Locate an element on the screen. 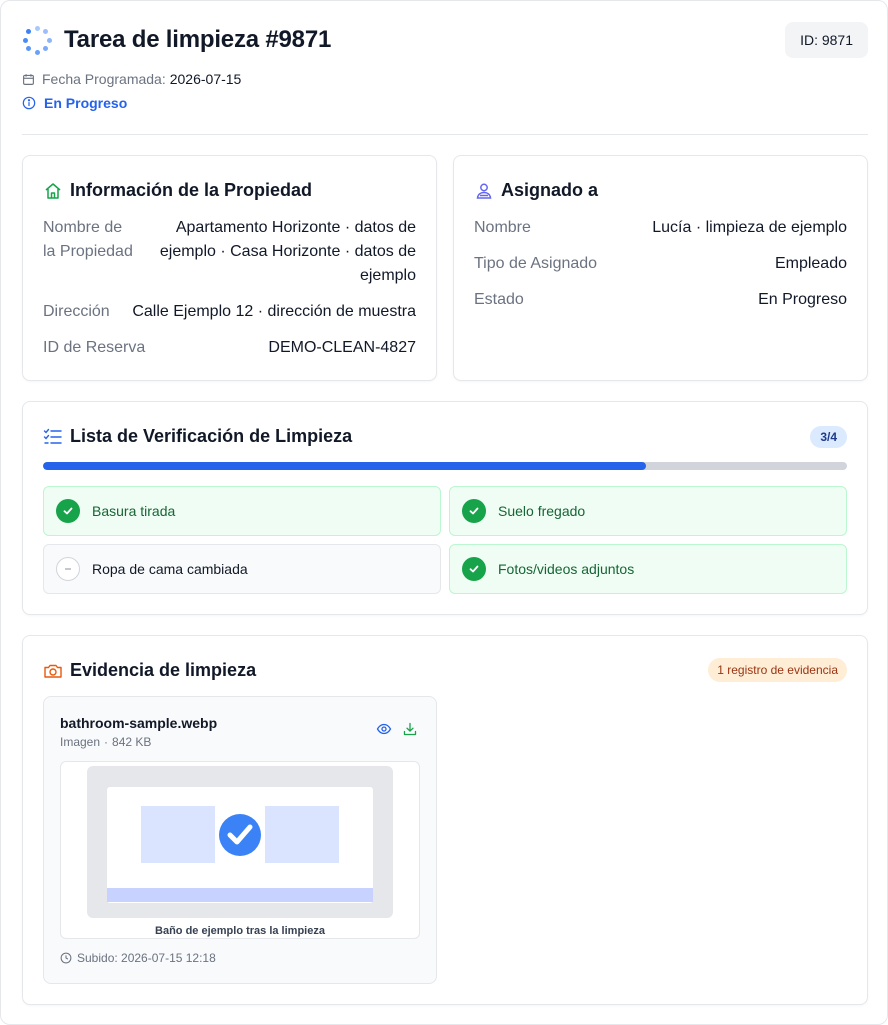 The width and height of the screenshot is (888, 1025). home-icon is located at coordinates (53, 191).